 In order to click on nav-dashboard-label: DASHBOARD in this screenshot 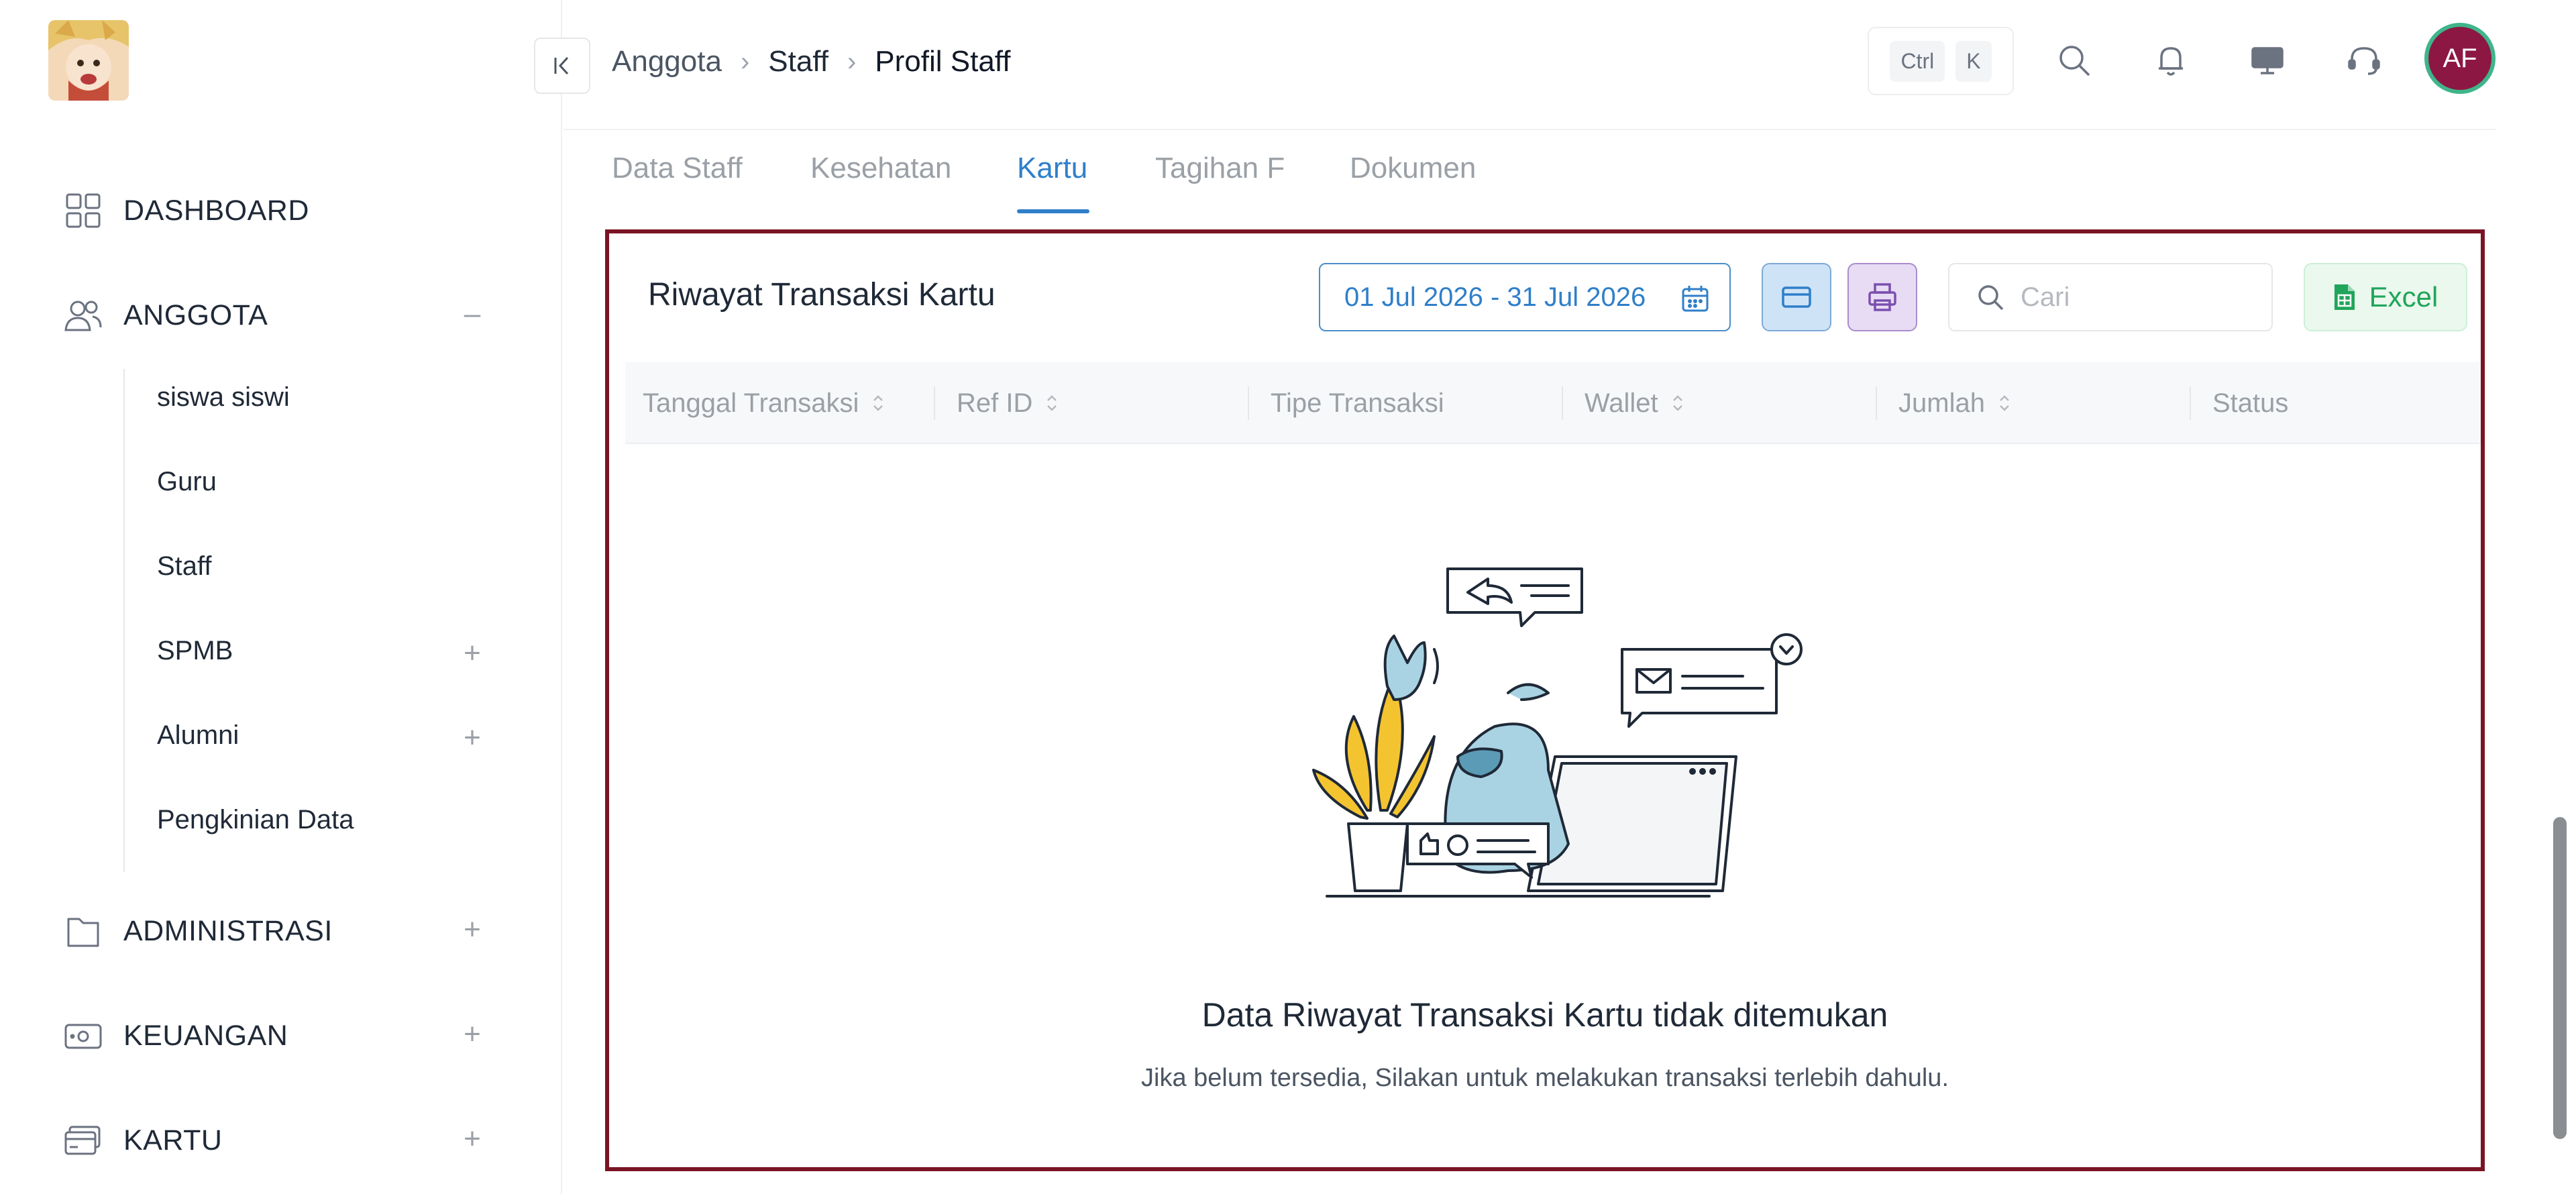, I will do `click(216, 210)`.